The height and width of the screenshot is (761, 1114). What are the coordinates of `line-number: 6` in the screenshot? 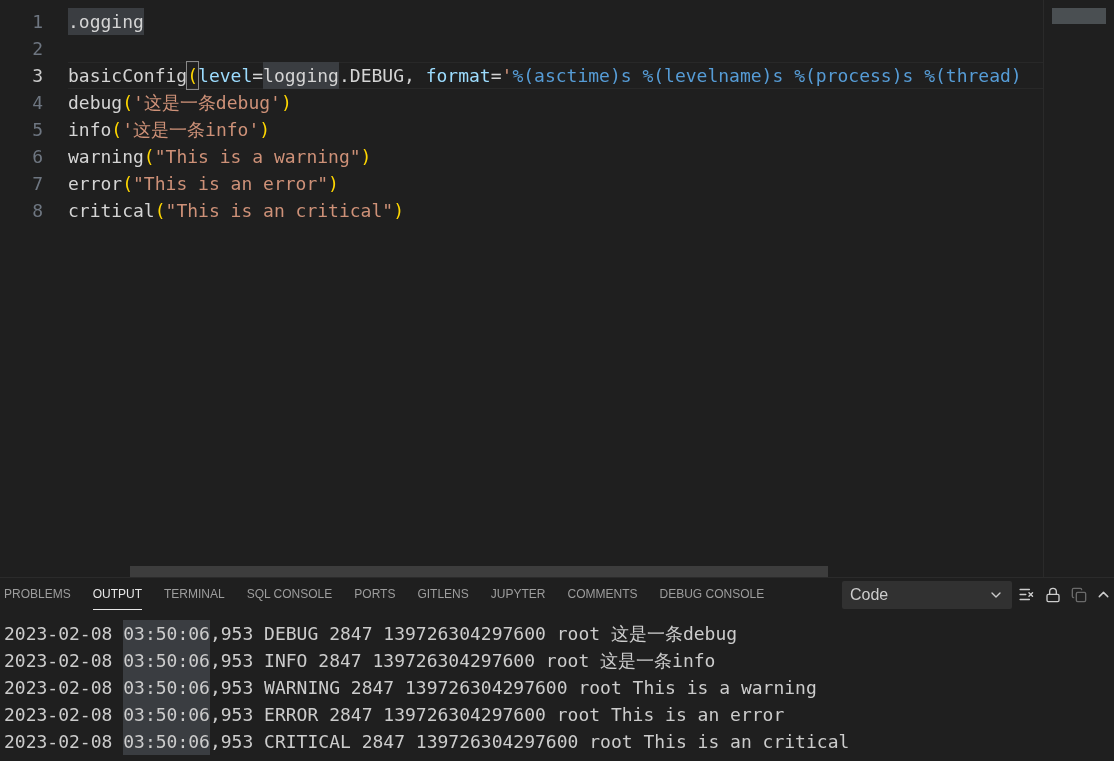 It's located at (37, 157).